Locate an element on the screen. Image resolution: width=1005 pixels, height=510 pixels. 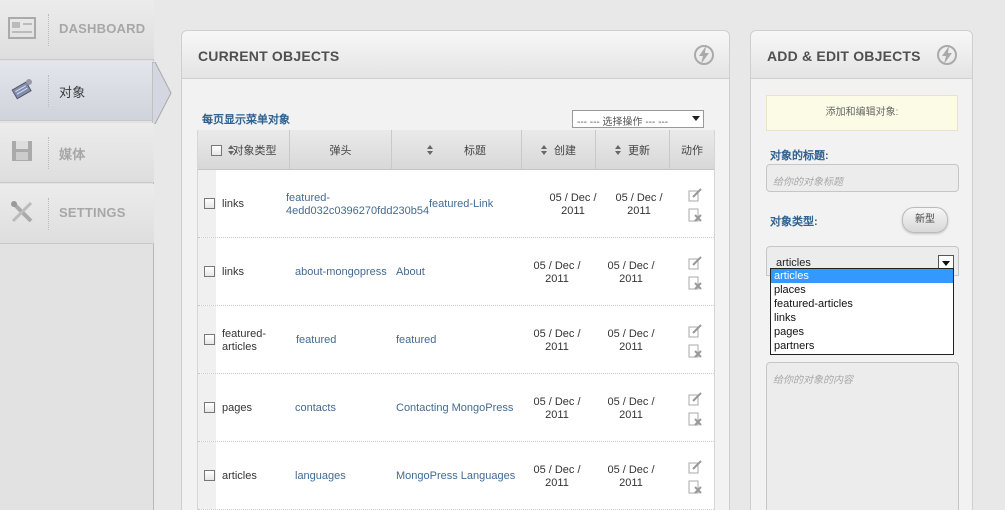
row-title: About is located at coordinates (410, 272).